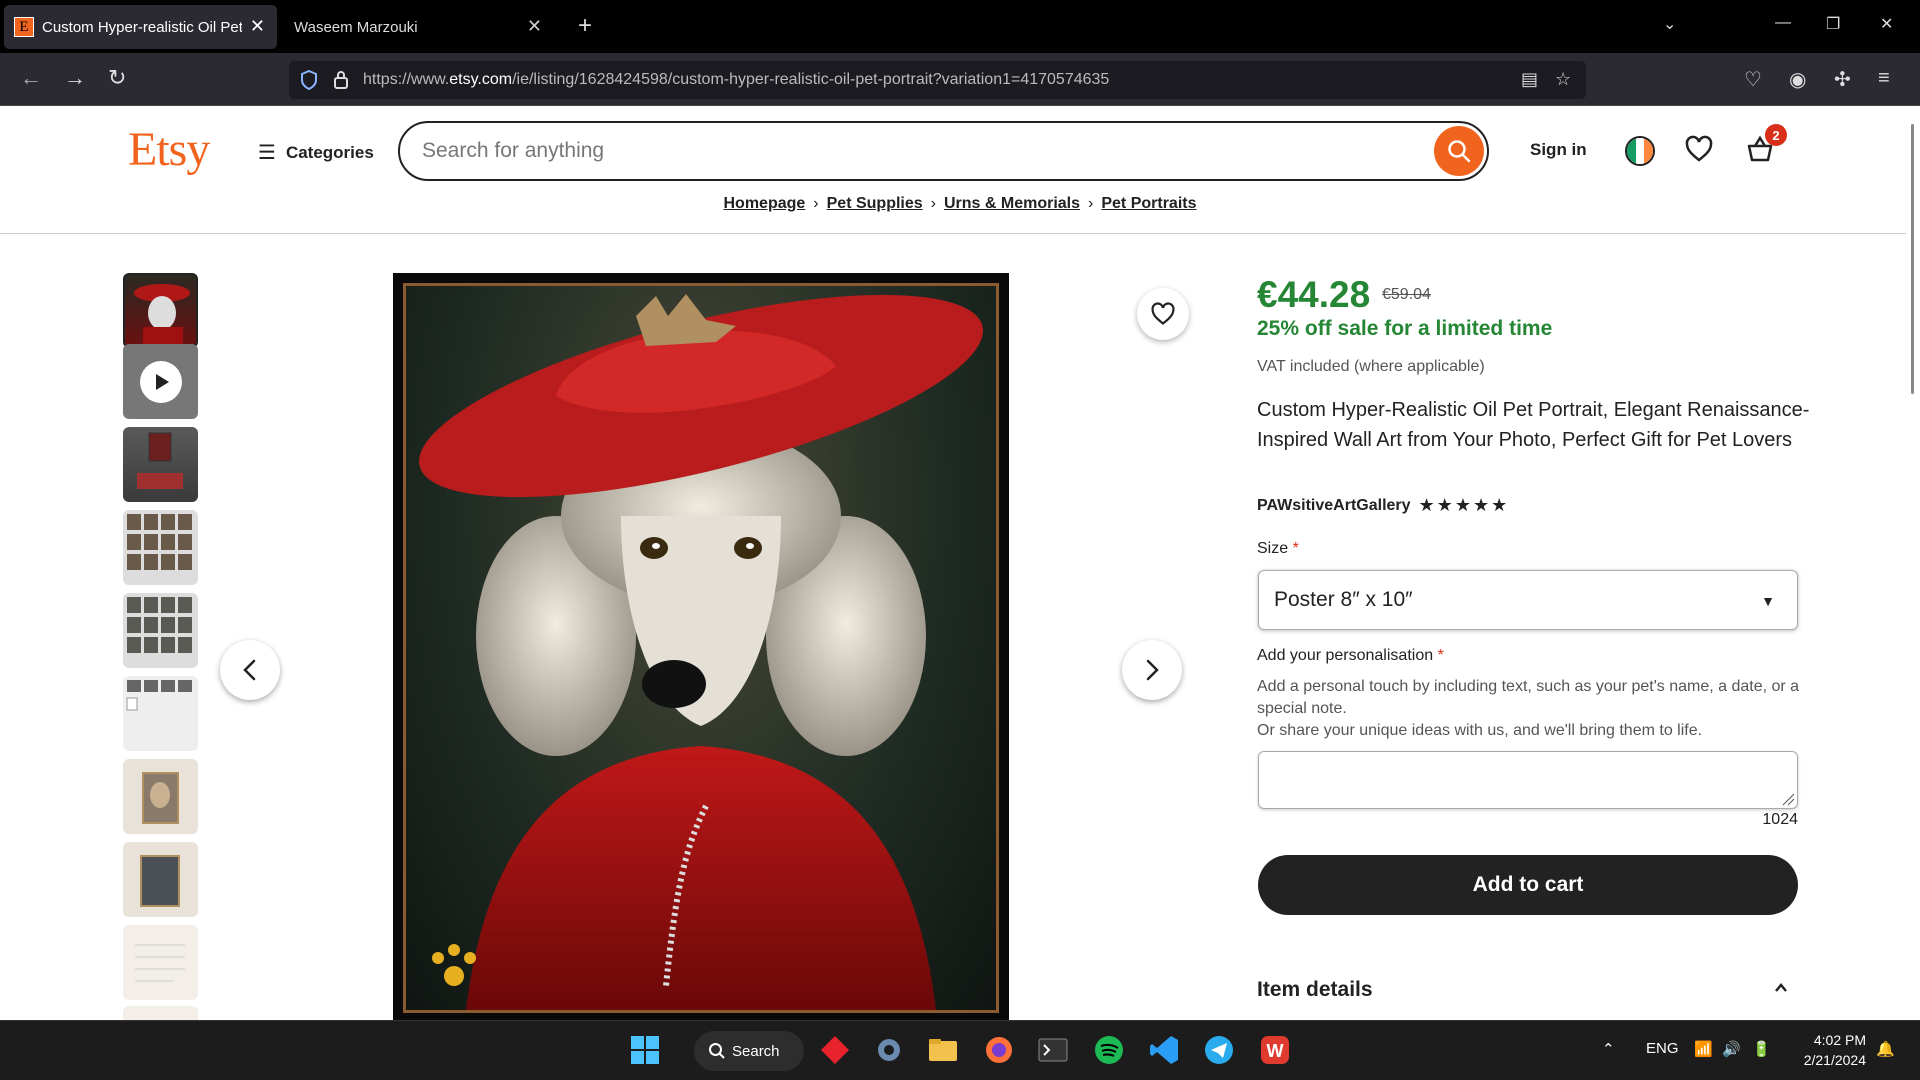  I want to click on search-bar, so click(943, 151).